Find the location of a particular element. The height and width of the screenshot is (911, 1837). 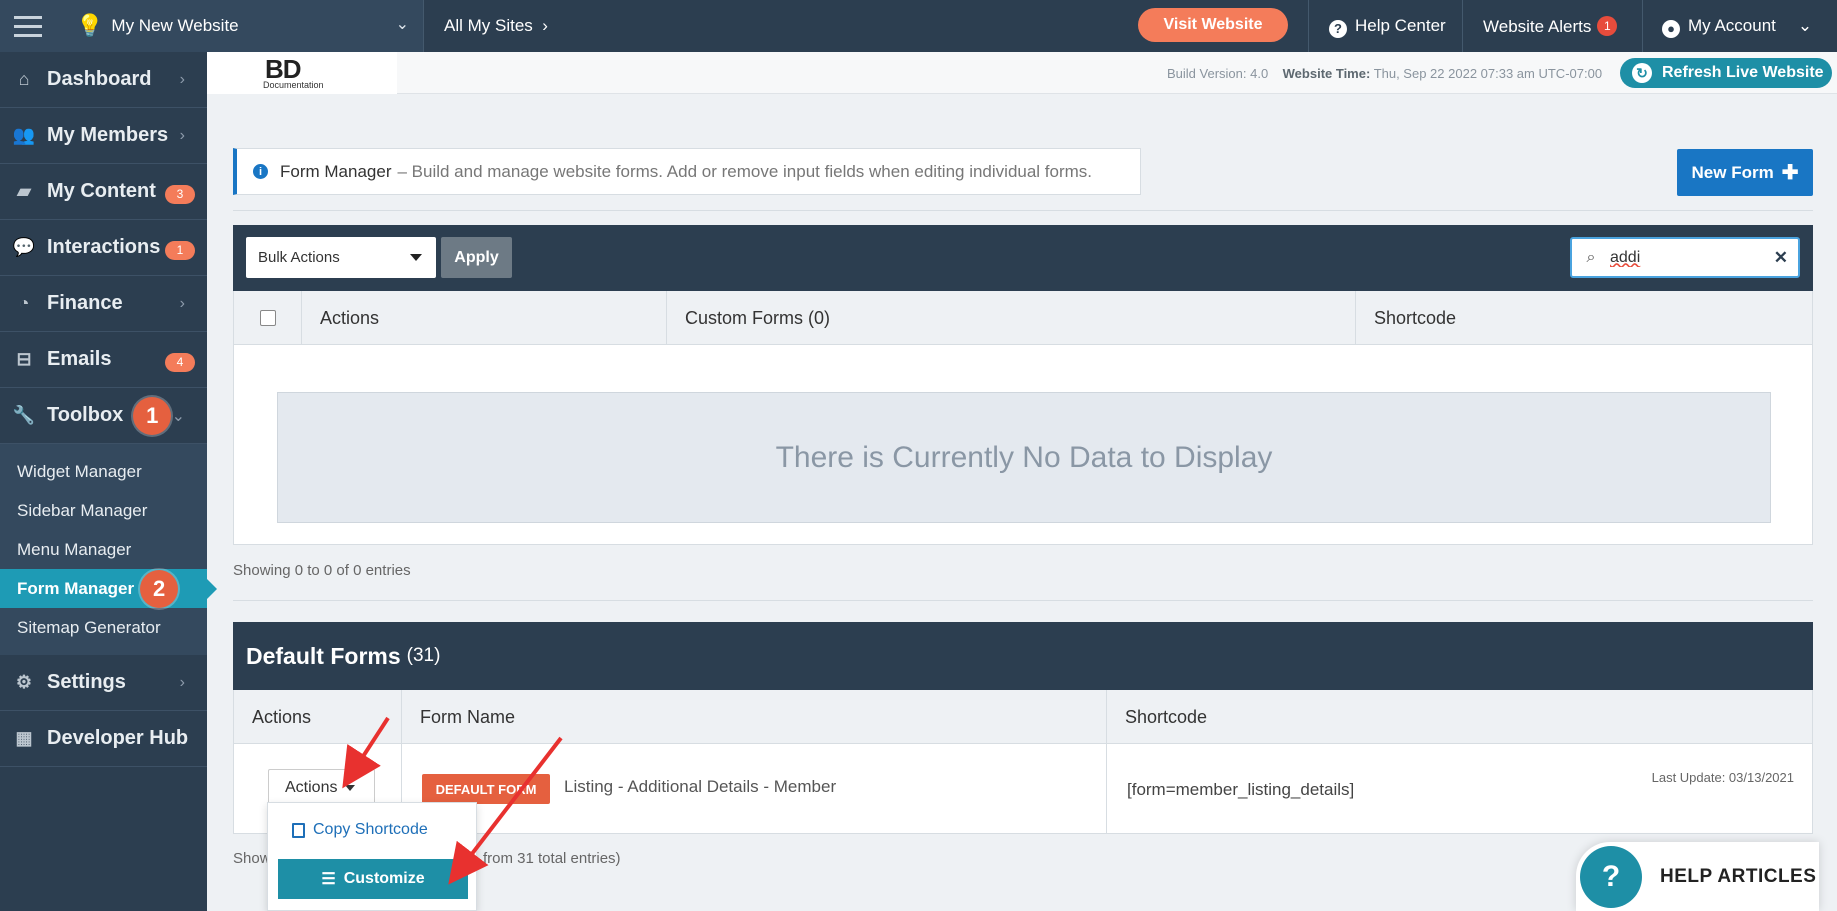

sidebar-item-developer-hub: ▦ Developer Hub is located at coordinates (103, 739).